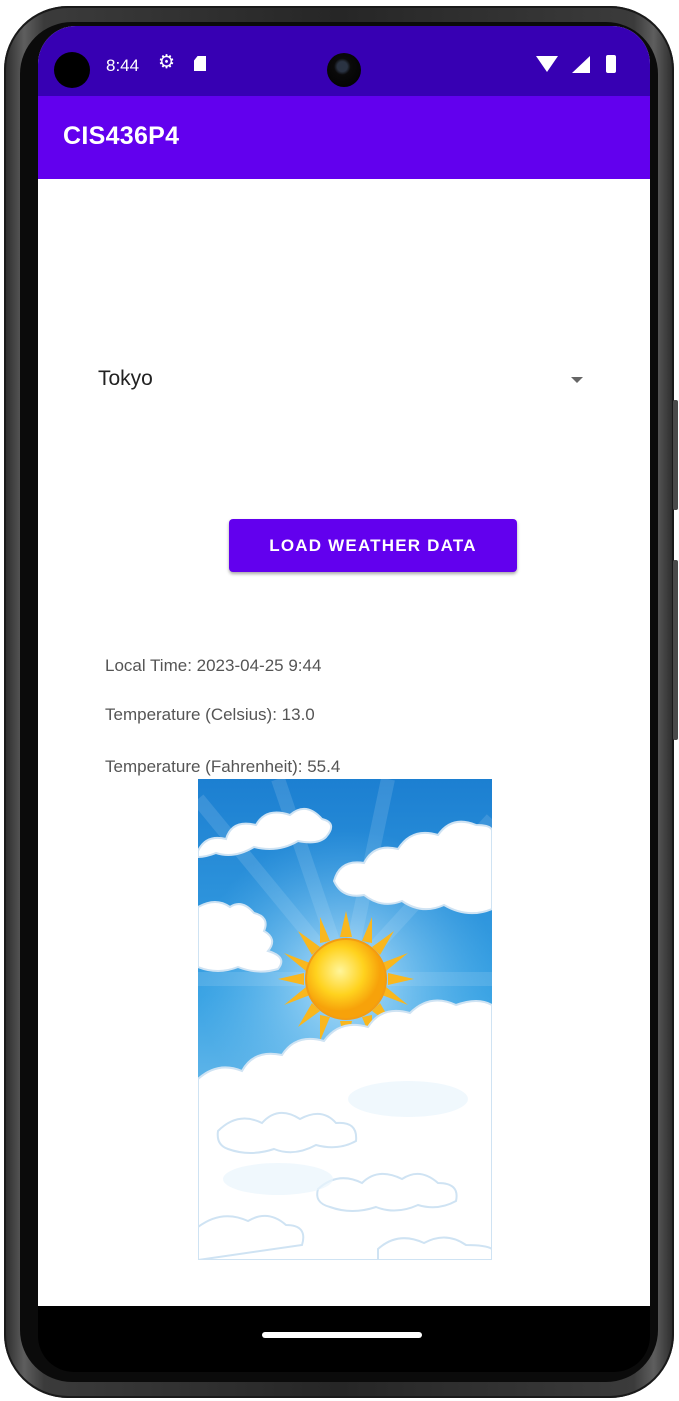  I want to click on power-button, so click(675, 650).